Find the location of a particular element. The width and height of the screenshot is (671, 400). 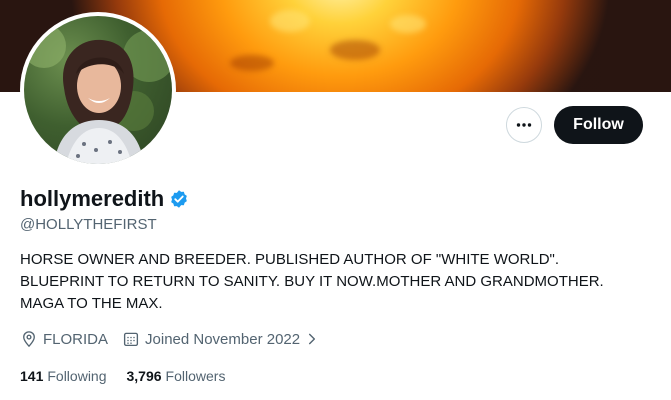

joined-text: Joined November 2022 is located at coordinates (223, 339).